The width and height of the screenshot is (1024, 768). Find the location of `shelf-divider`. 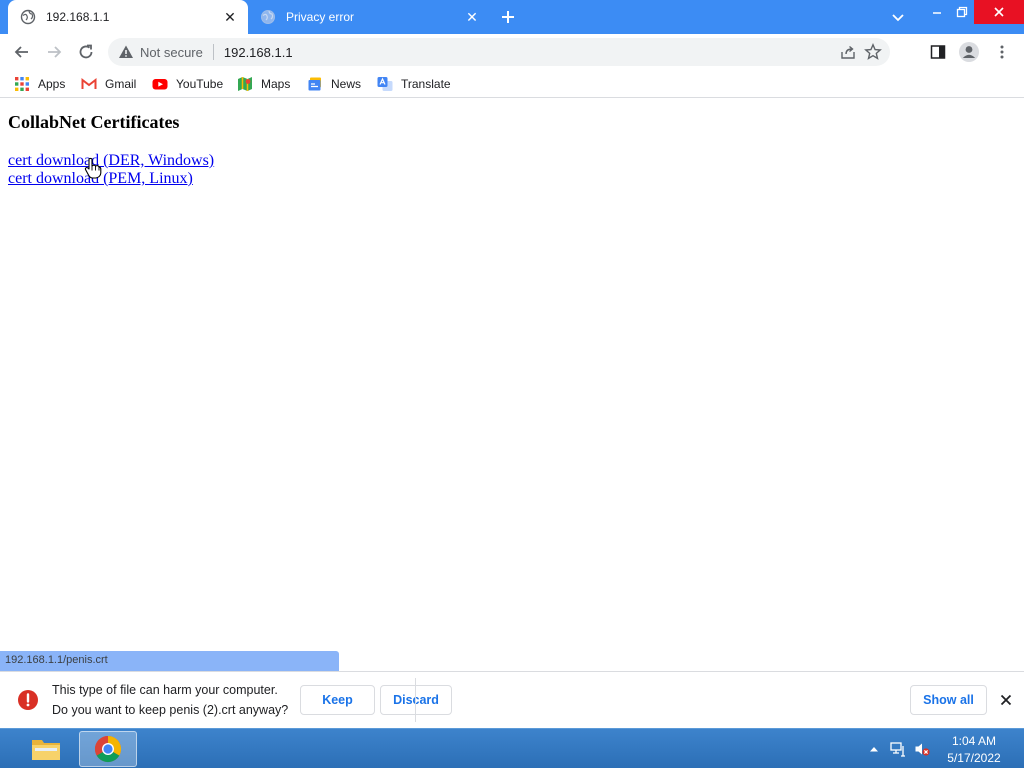

shelf-divider is located at coordinates (415, 700).